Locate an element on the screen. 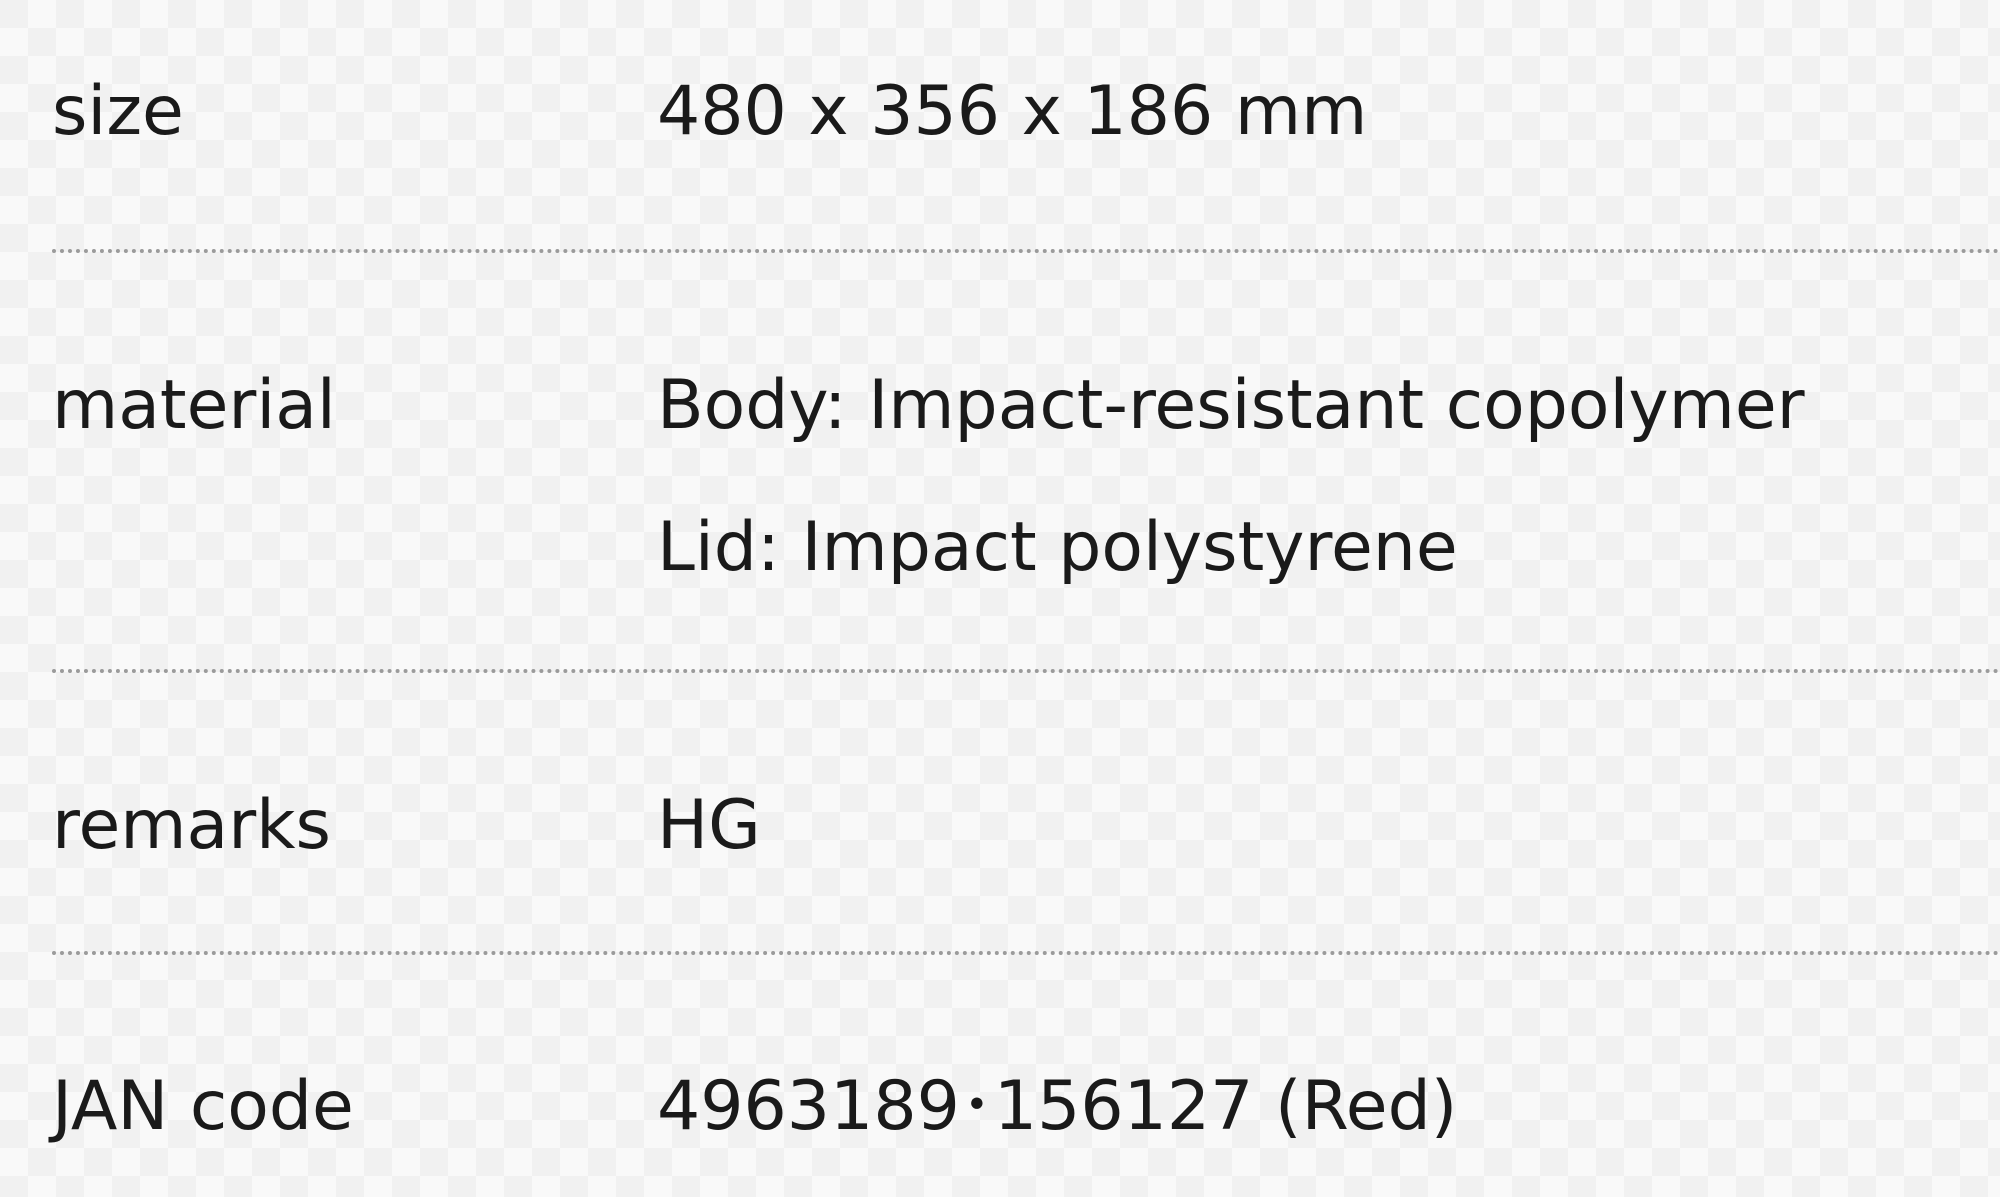 The width and height of the screenshot is (2000, 1197). spec-value-jan-code: 4963189･156127 (Red) is located at coordinates (1328, 1107).